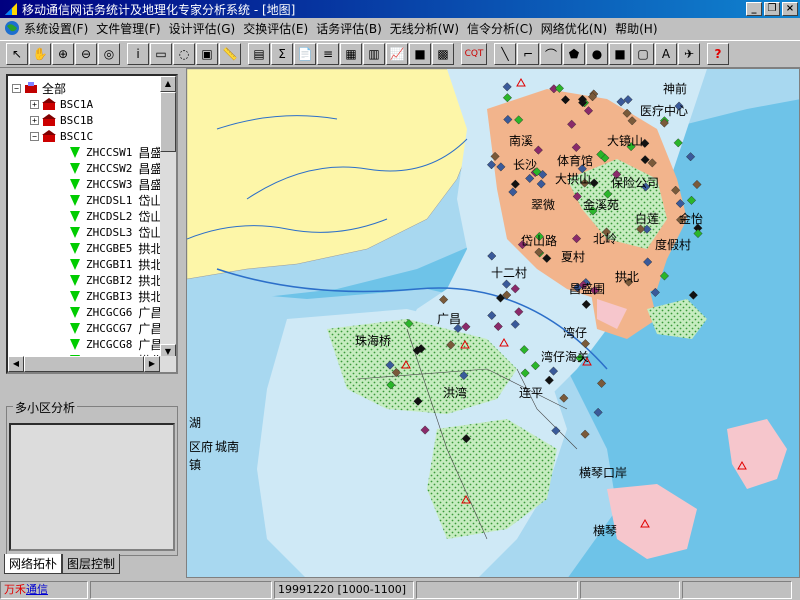 The width and height of the screenshot is (800, 600). What do you see at coordinates (168, 218) in the screenshot?
I see `tree-vertical-scrollbar: ▲ ▼` at bounding box center [168, 218].